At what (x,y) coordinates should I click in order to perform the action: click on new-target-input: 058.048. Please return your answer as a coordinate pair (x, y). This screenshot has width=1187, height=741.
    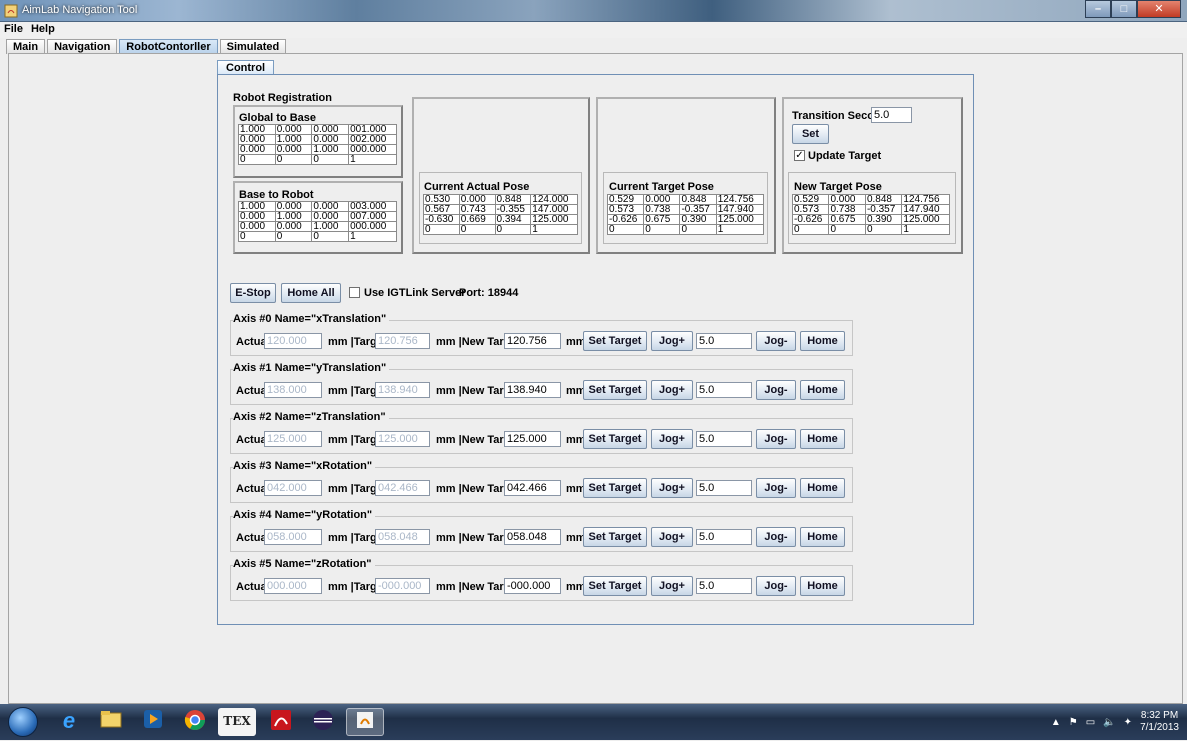
    Looking at the image, I should click on (532, 537).